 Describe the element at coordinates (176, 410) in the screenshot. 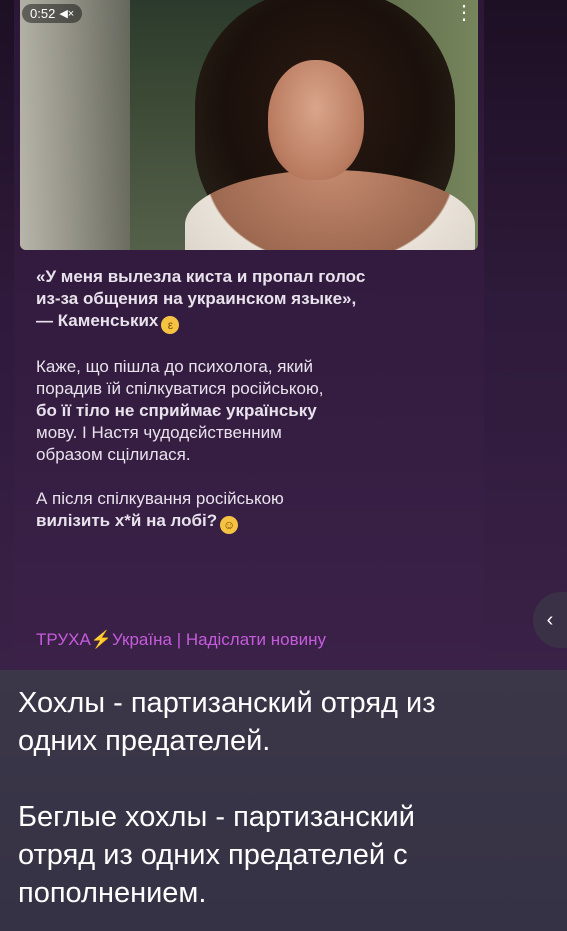

I see `post-text-line: бо її тіло не сприймає українську` at that location.